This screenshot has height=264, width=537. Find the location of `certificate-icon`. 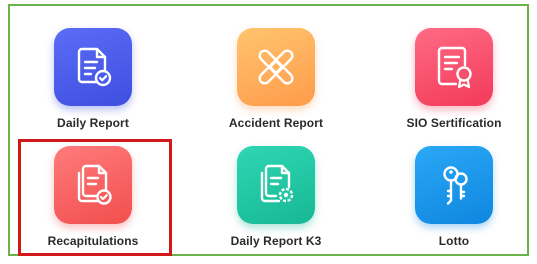

certificate-icon is located at coordinates (454, 67).